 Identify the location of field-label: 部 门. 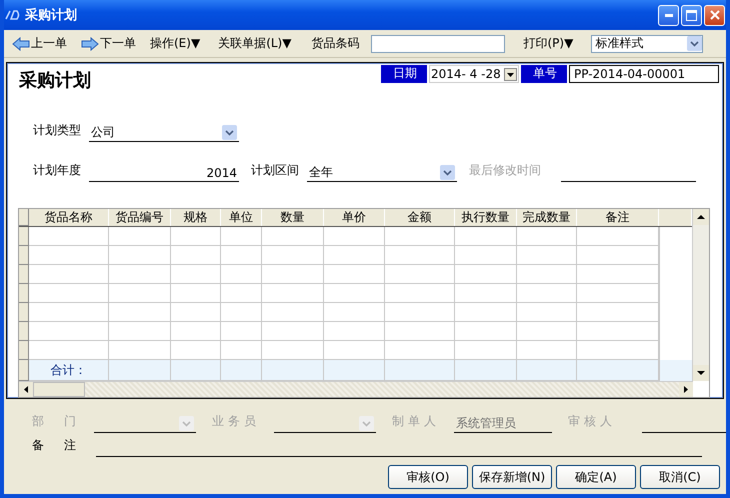
(56, 421).